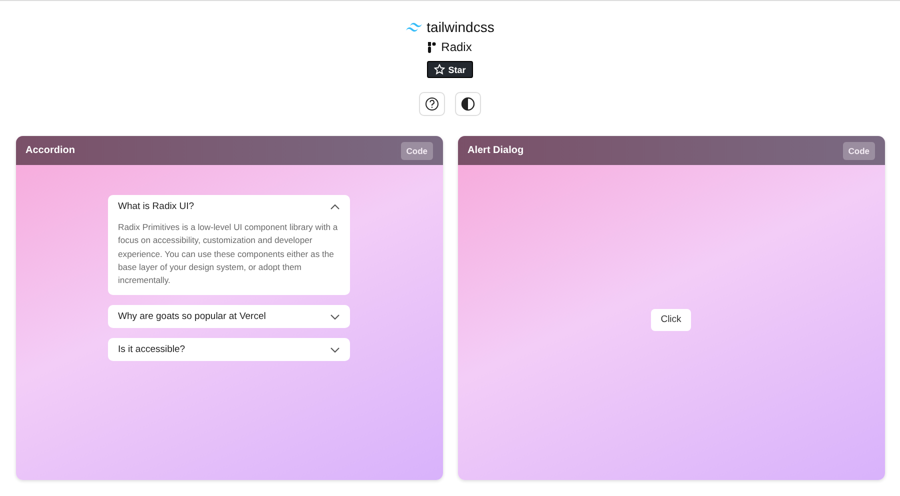 This screenshot has height=496, width=900. Describe the element at coordinates (156, 206) in the screenshot. I see `question-text: What is Radix UI?` at that location.